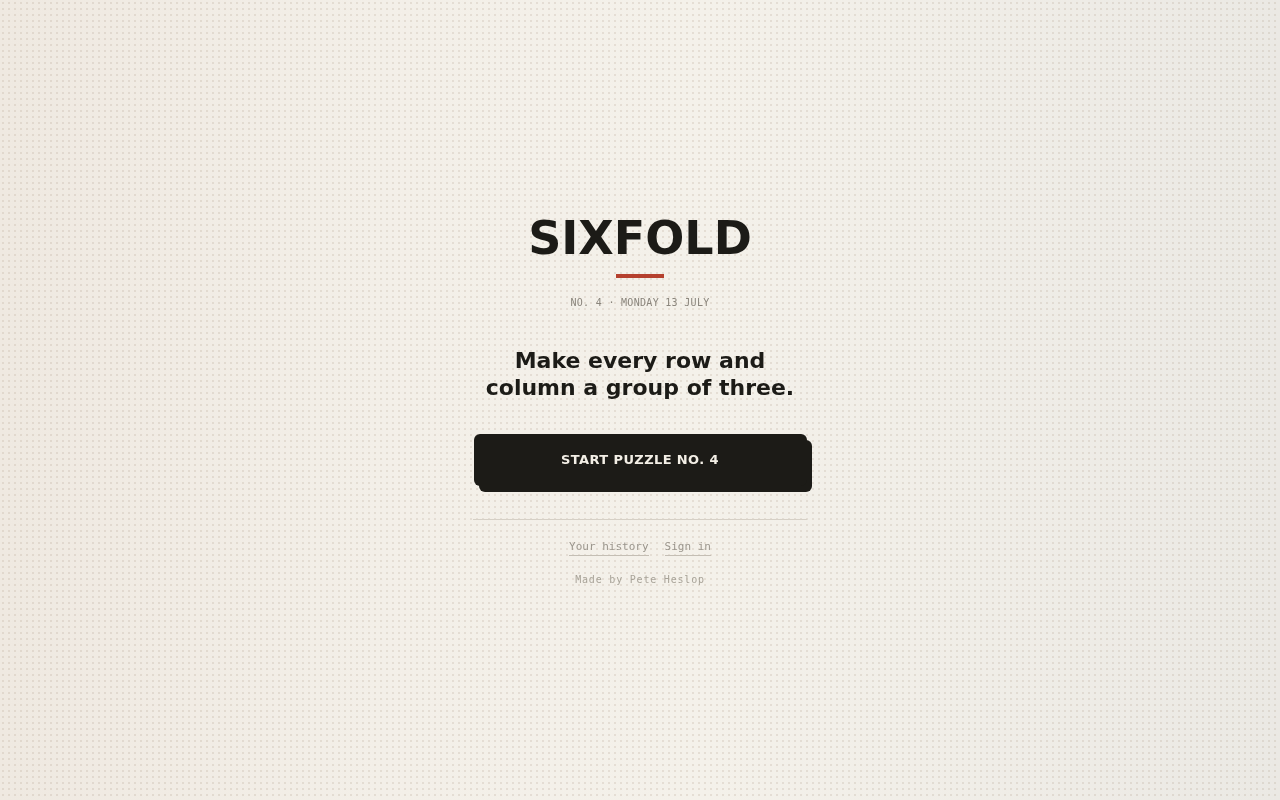 The width and height of the screenshot is (1280, 800). Describe the element at coordinates (640, 302) in the screenshot. I see `issue-date-line: NO. 4 · MONDAY 13 JULY` at that location.